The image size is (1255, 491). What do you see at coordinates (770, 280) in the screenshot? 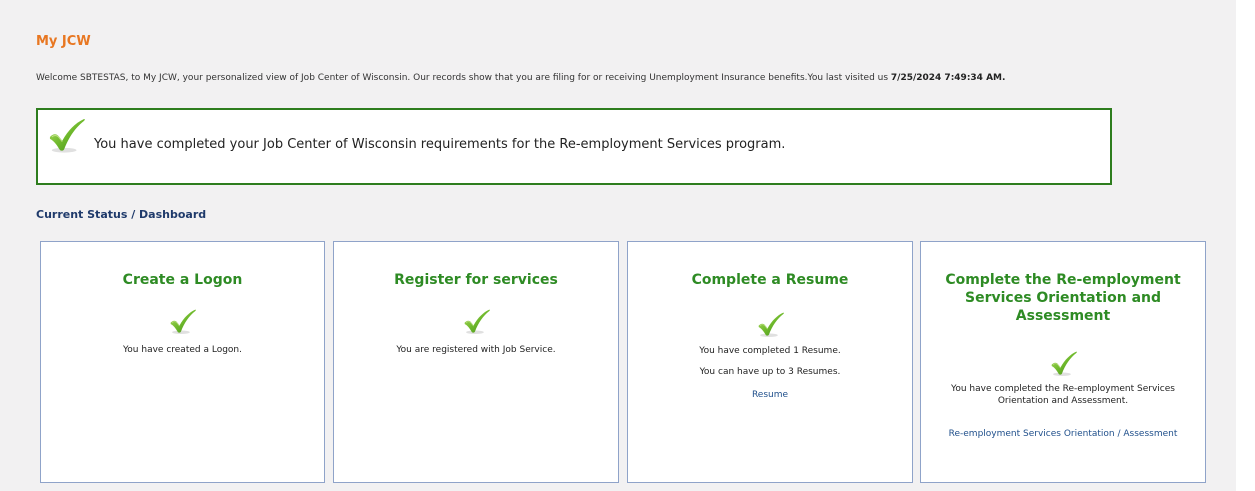
I see `card-title: Complete a Resume` at bounding box center [770, 280].